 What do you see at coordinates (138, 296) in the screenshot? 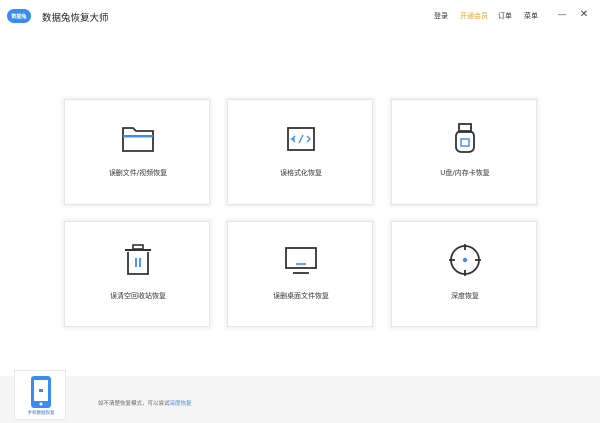
I see `card-label: 误清空回收站恢复` at bounding box center [138, 296].